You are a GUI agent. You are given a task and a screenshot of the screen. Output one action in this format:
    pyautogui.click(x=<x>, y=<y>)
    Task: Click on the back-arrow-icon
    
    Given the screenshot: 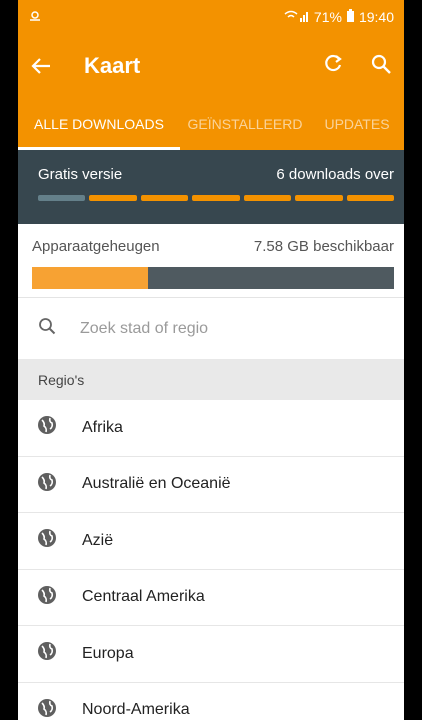 What is the action you would take?
    pyautogui.click(x=50, y=66)
    